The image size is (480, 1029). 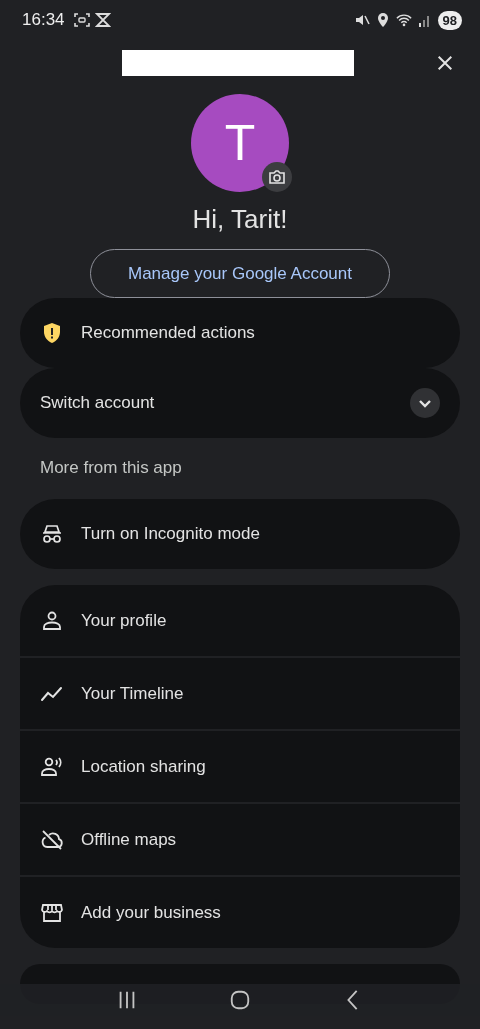 What do you see at coordinates (445, 63) in the screenshot?
I see `close-icon` at bounding box center [445, 63].